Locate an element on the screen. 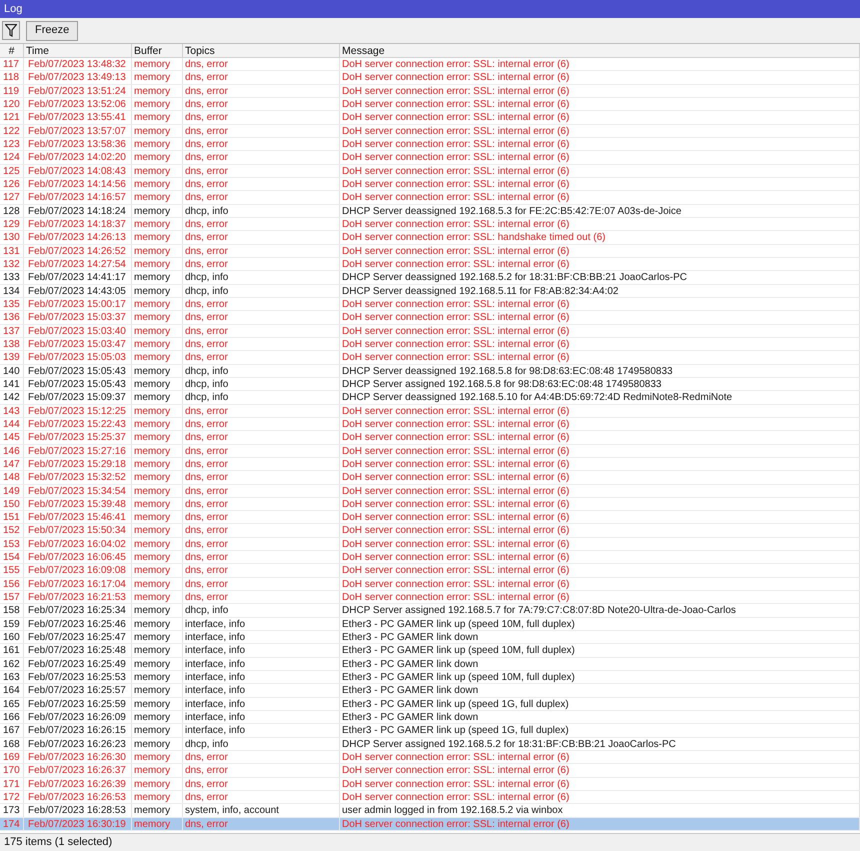 The image size is (860, 851). row-number: 141 is located at coordinates (12, 384).